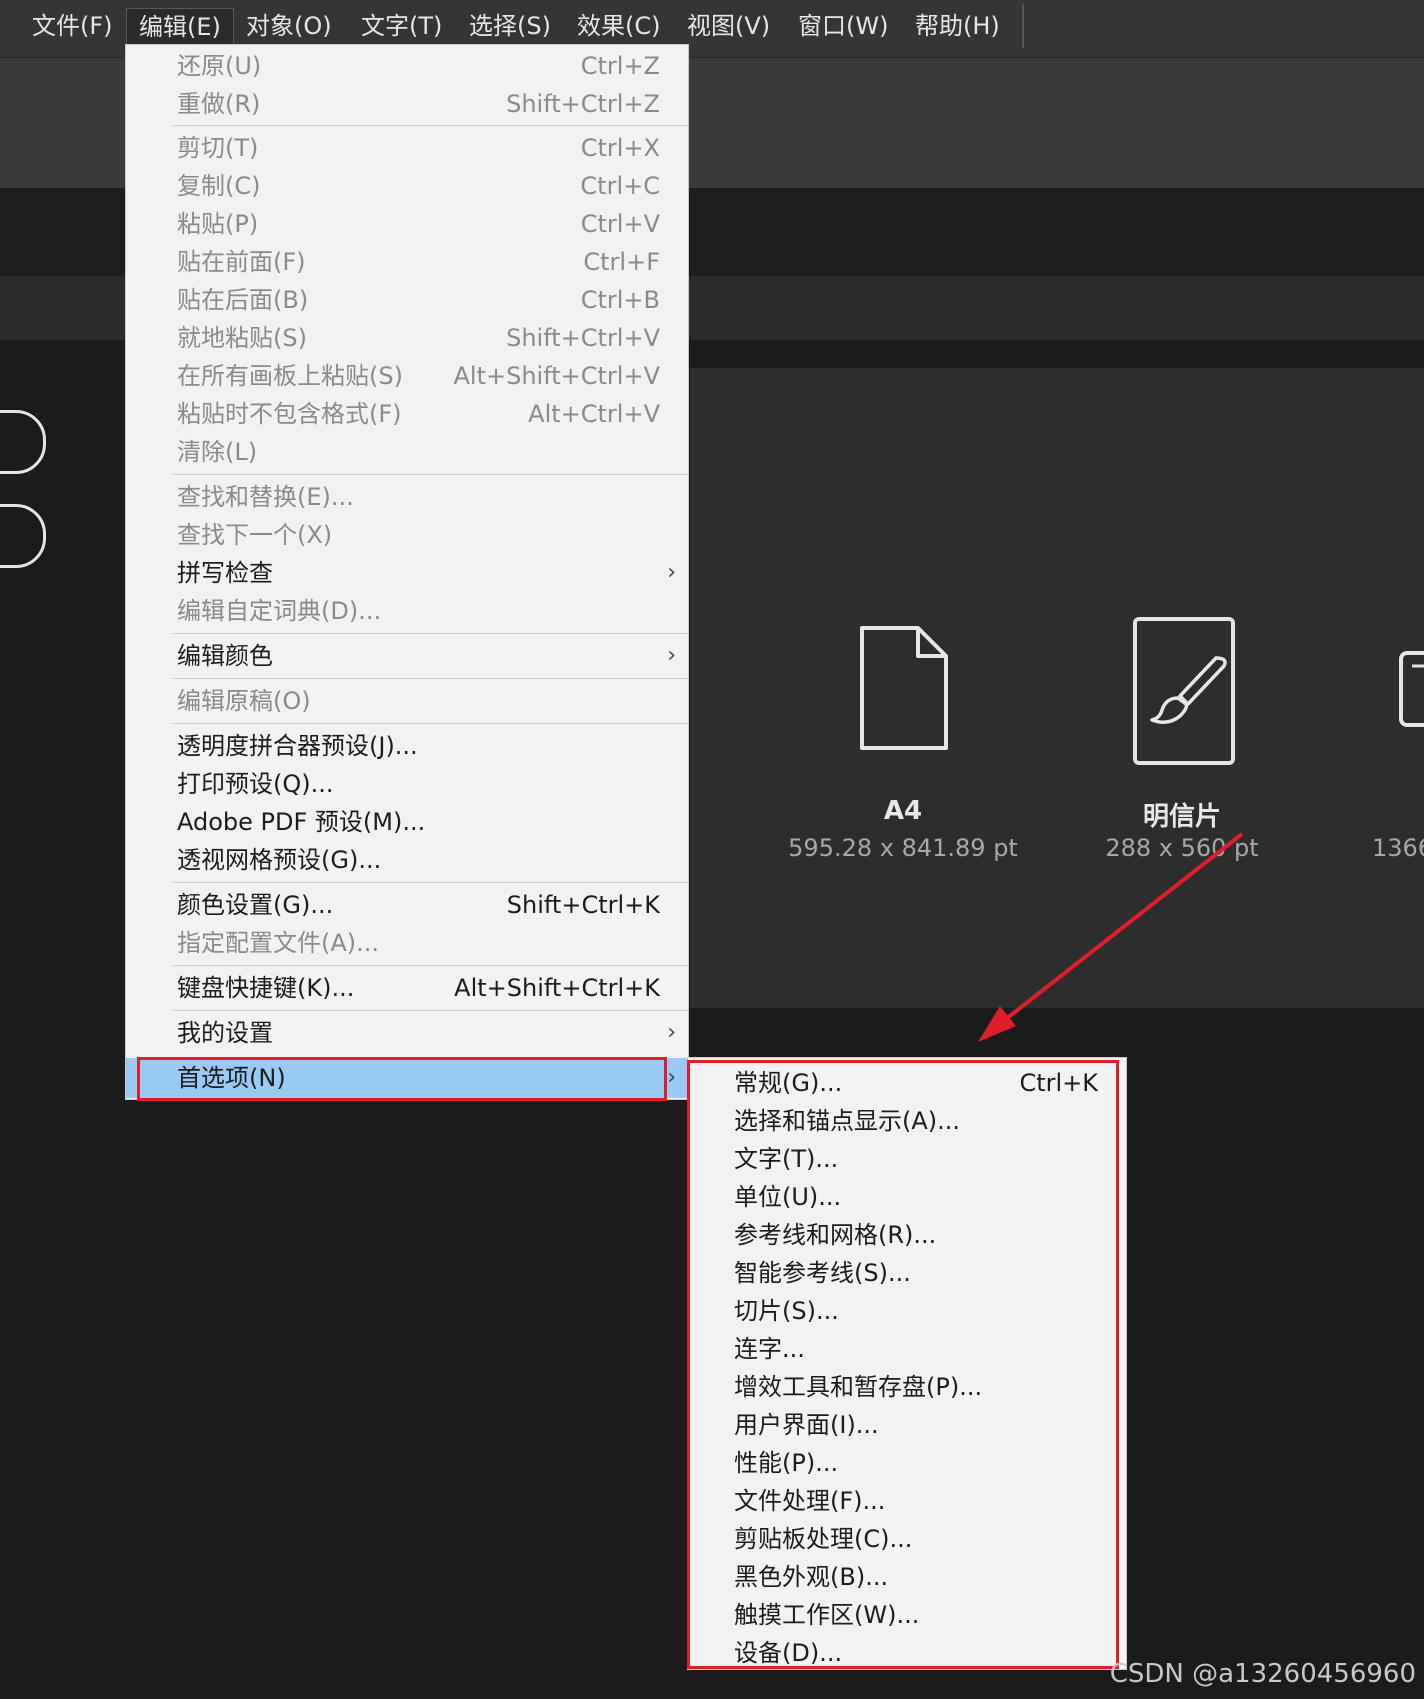 The width and height of the screenshot is (1424, 1699). Describe the element at coordinates (957, 26) in the screenshot. I see `menu-help: 帮助(H)` at that location.